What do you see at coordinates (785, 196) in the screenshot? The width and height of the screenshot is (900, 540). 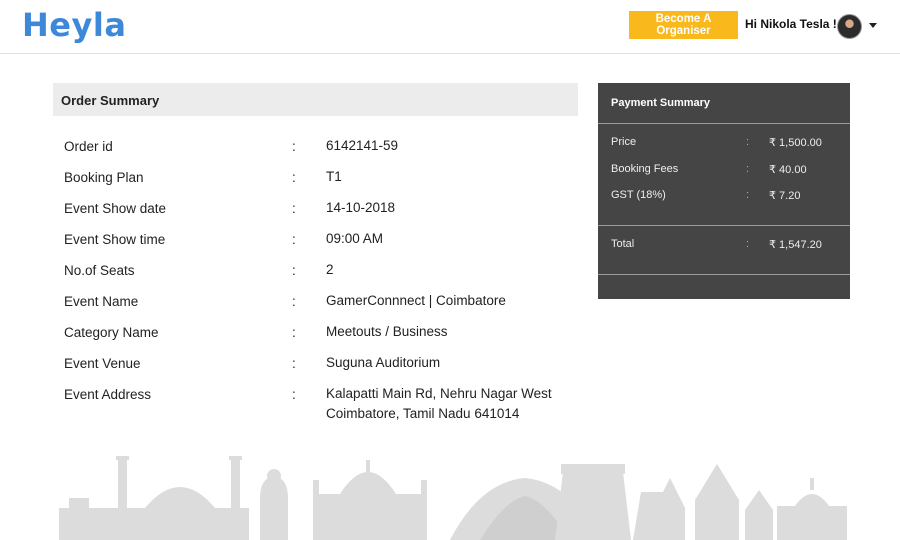 I see `payment-row-value: ₹ 7.20` at bounding box center [785, 196].